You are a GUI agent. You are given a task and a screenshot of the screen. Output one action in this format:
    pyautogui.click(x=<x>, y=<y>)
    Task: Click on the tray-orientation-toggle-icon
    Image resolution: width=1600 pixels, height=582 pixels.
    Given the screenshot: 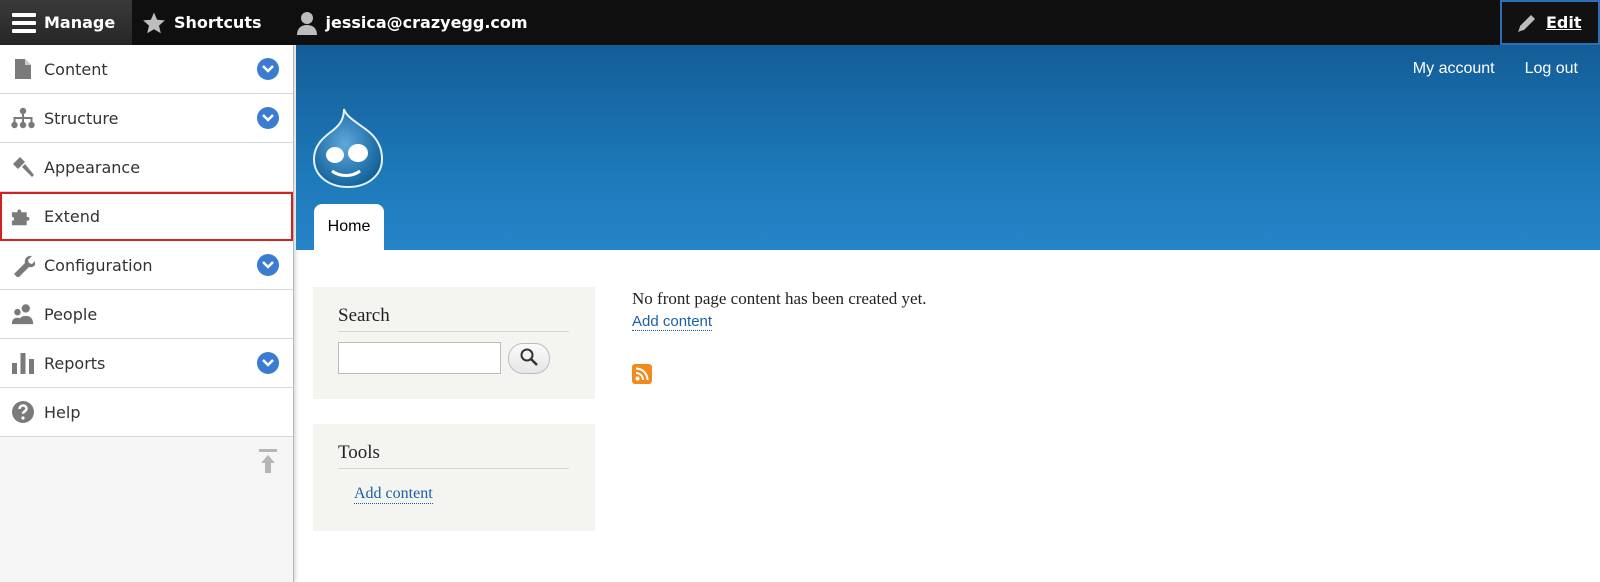 What is the action you would take?
    pyautogui.click(x=268, y=464)
    